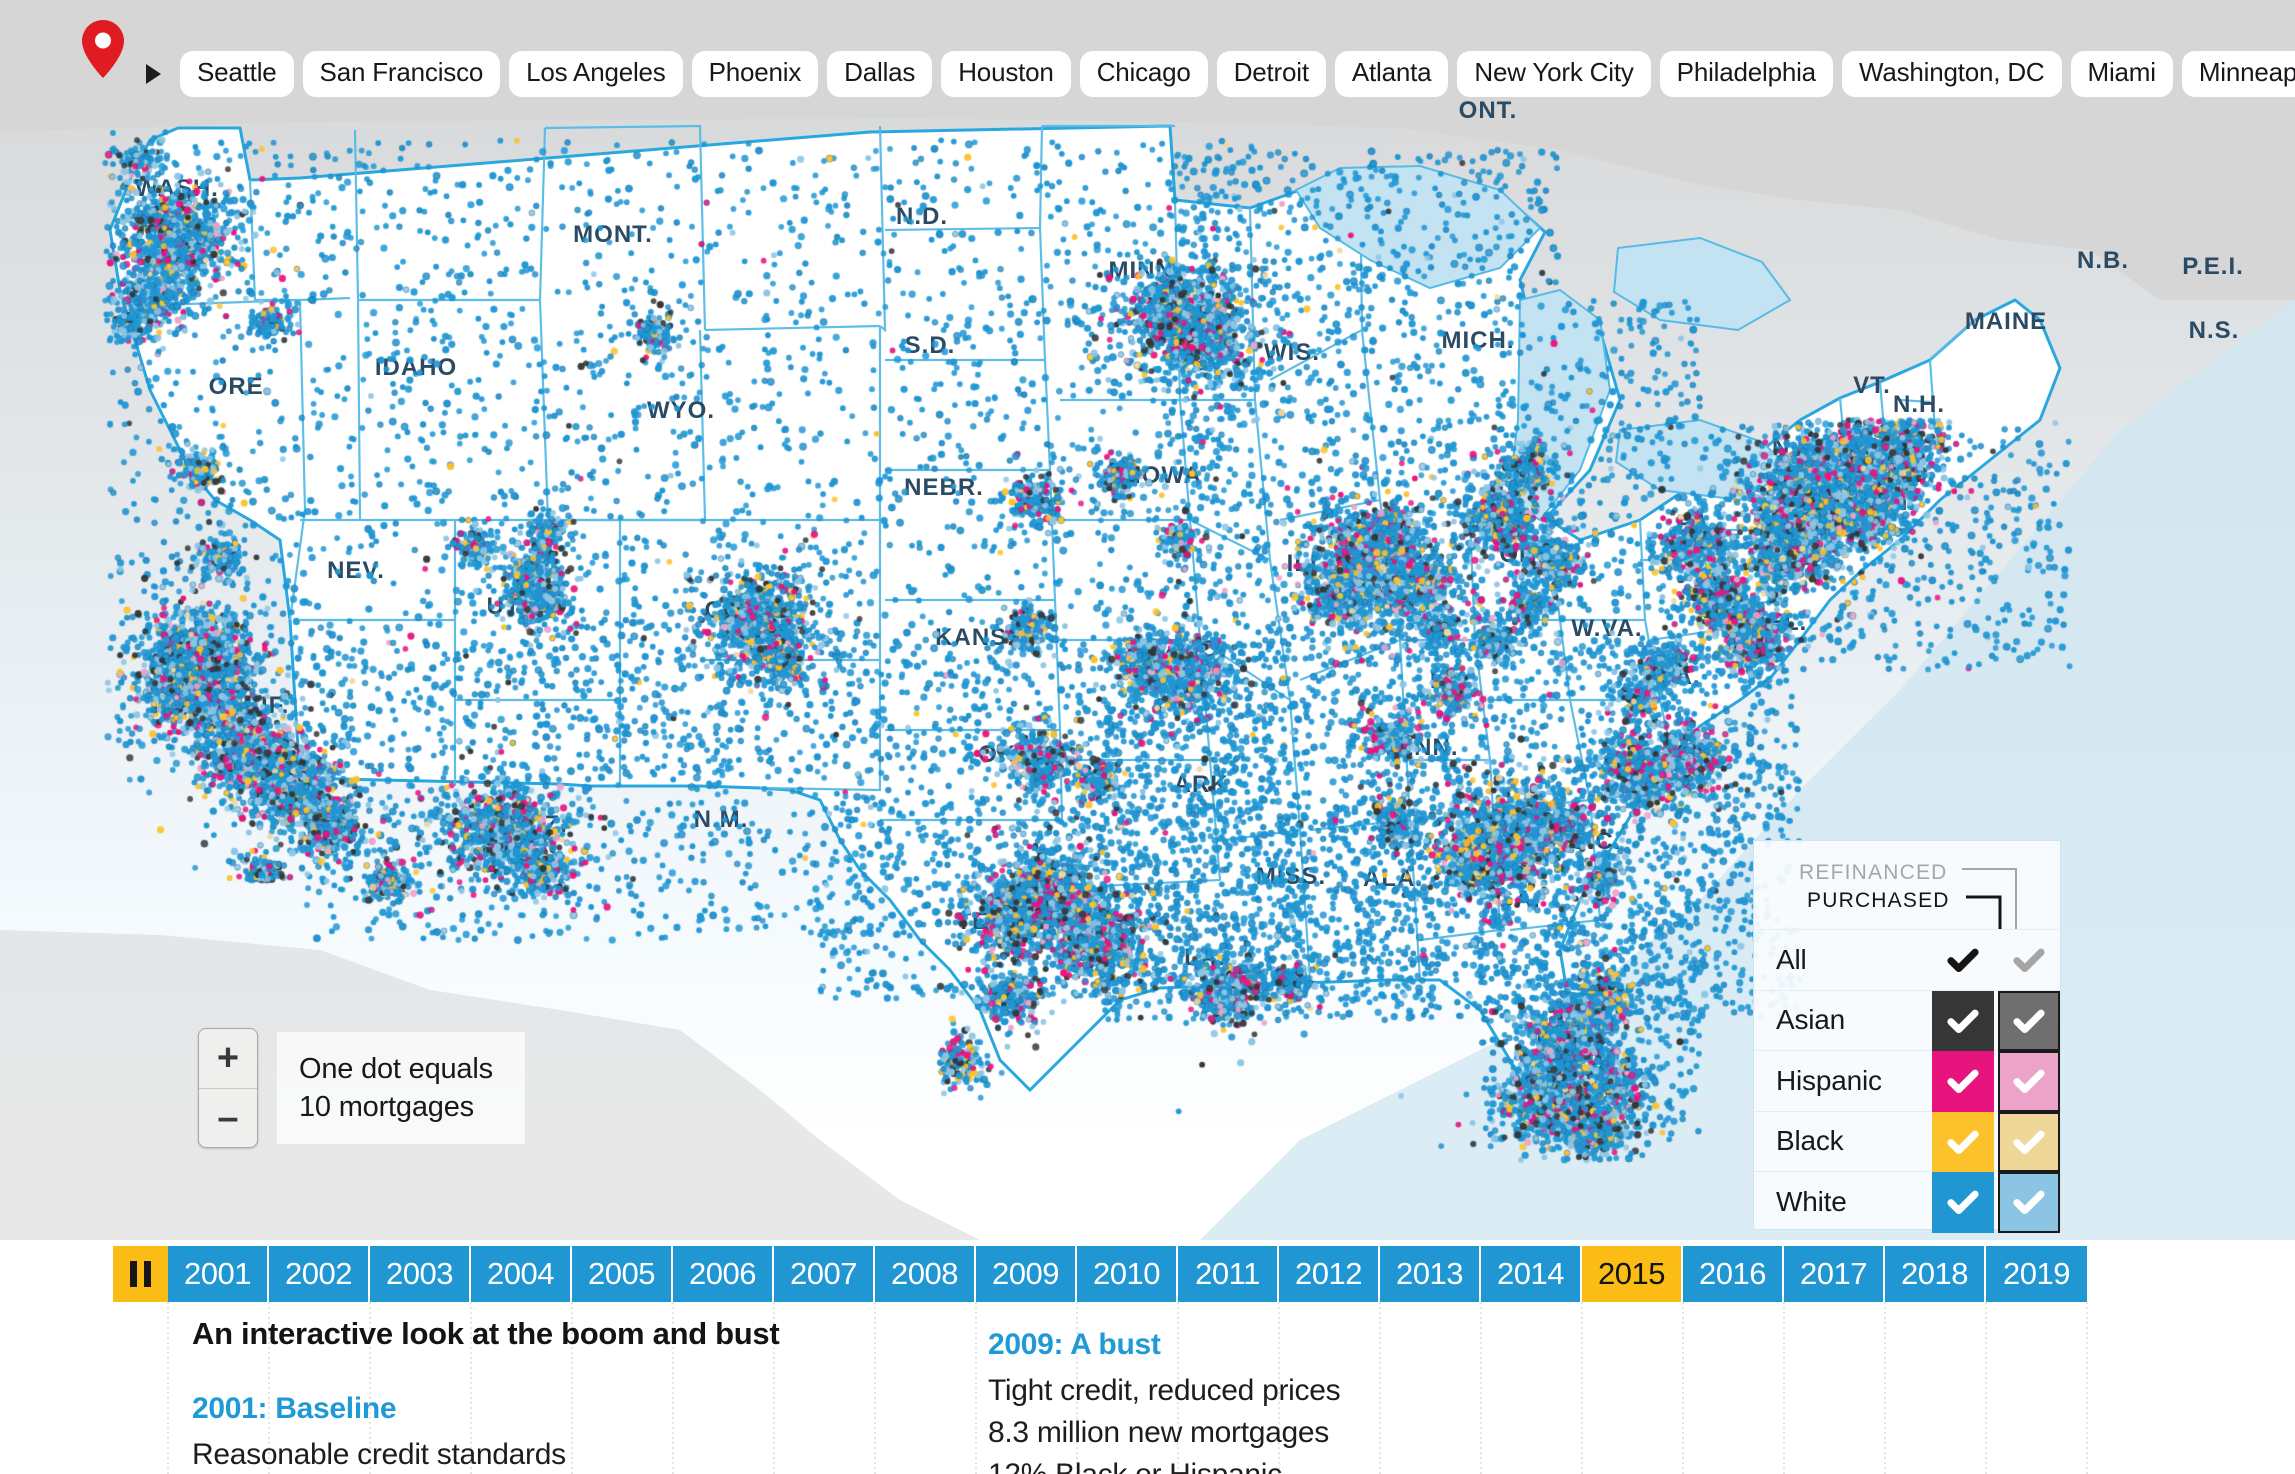 The height and width of the screenshot is (1474, 2295). I want to click on state-label-nd: N.D., so click(922, 216).